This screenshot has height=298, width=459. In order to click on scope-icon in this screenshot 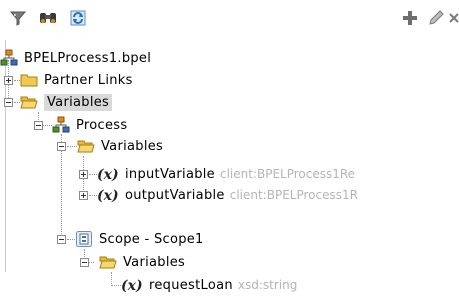, I will do `click(84, 239)`.